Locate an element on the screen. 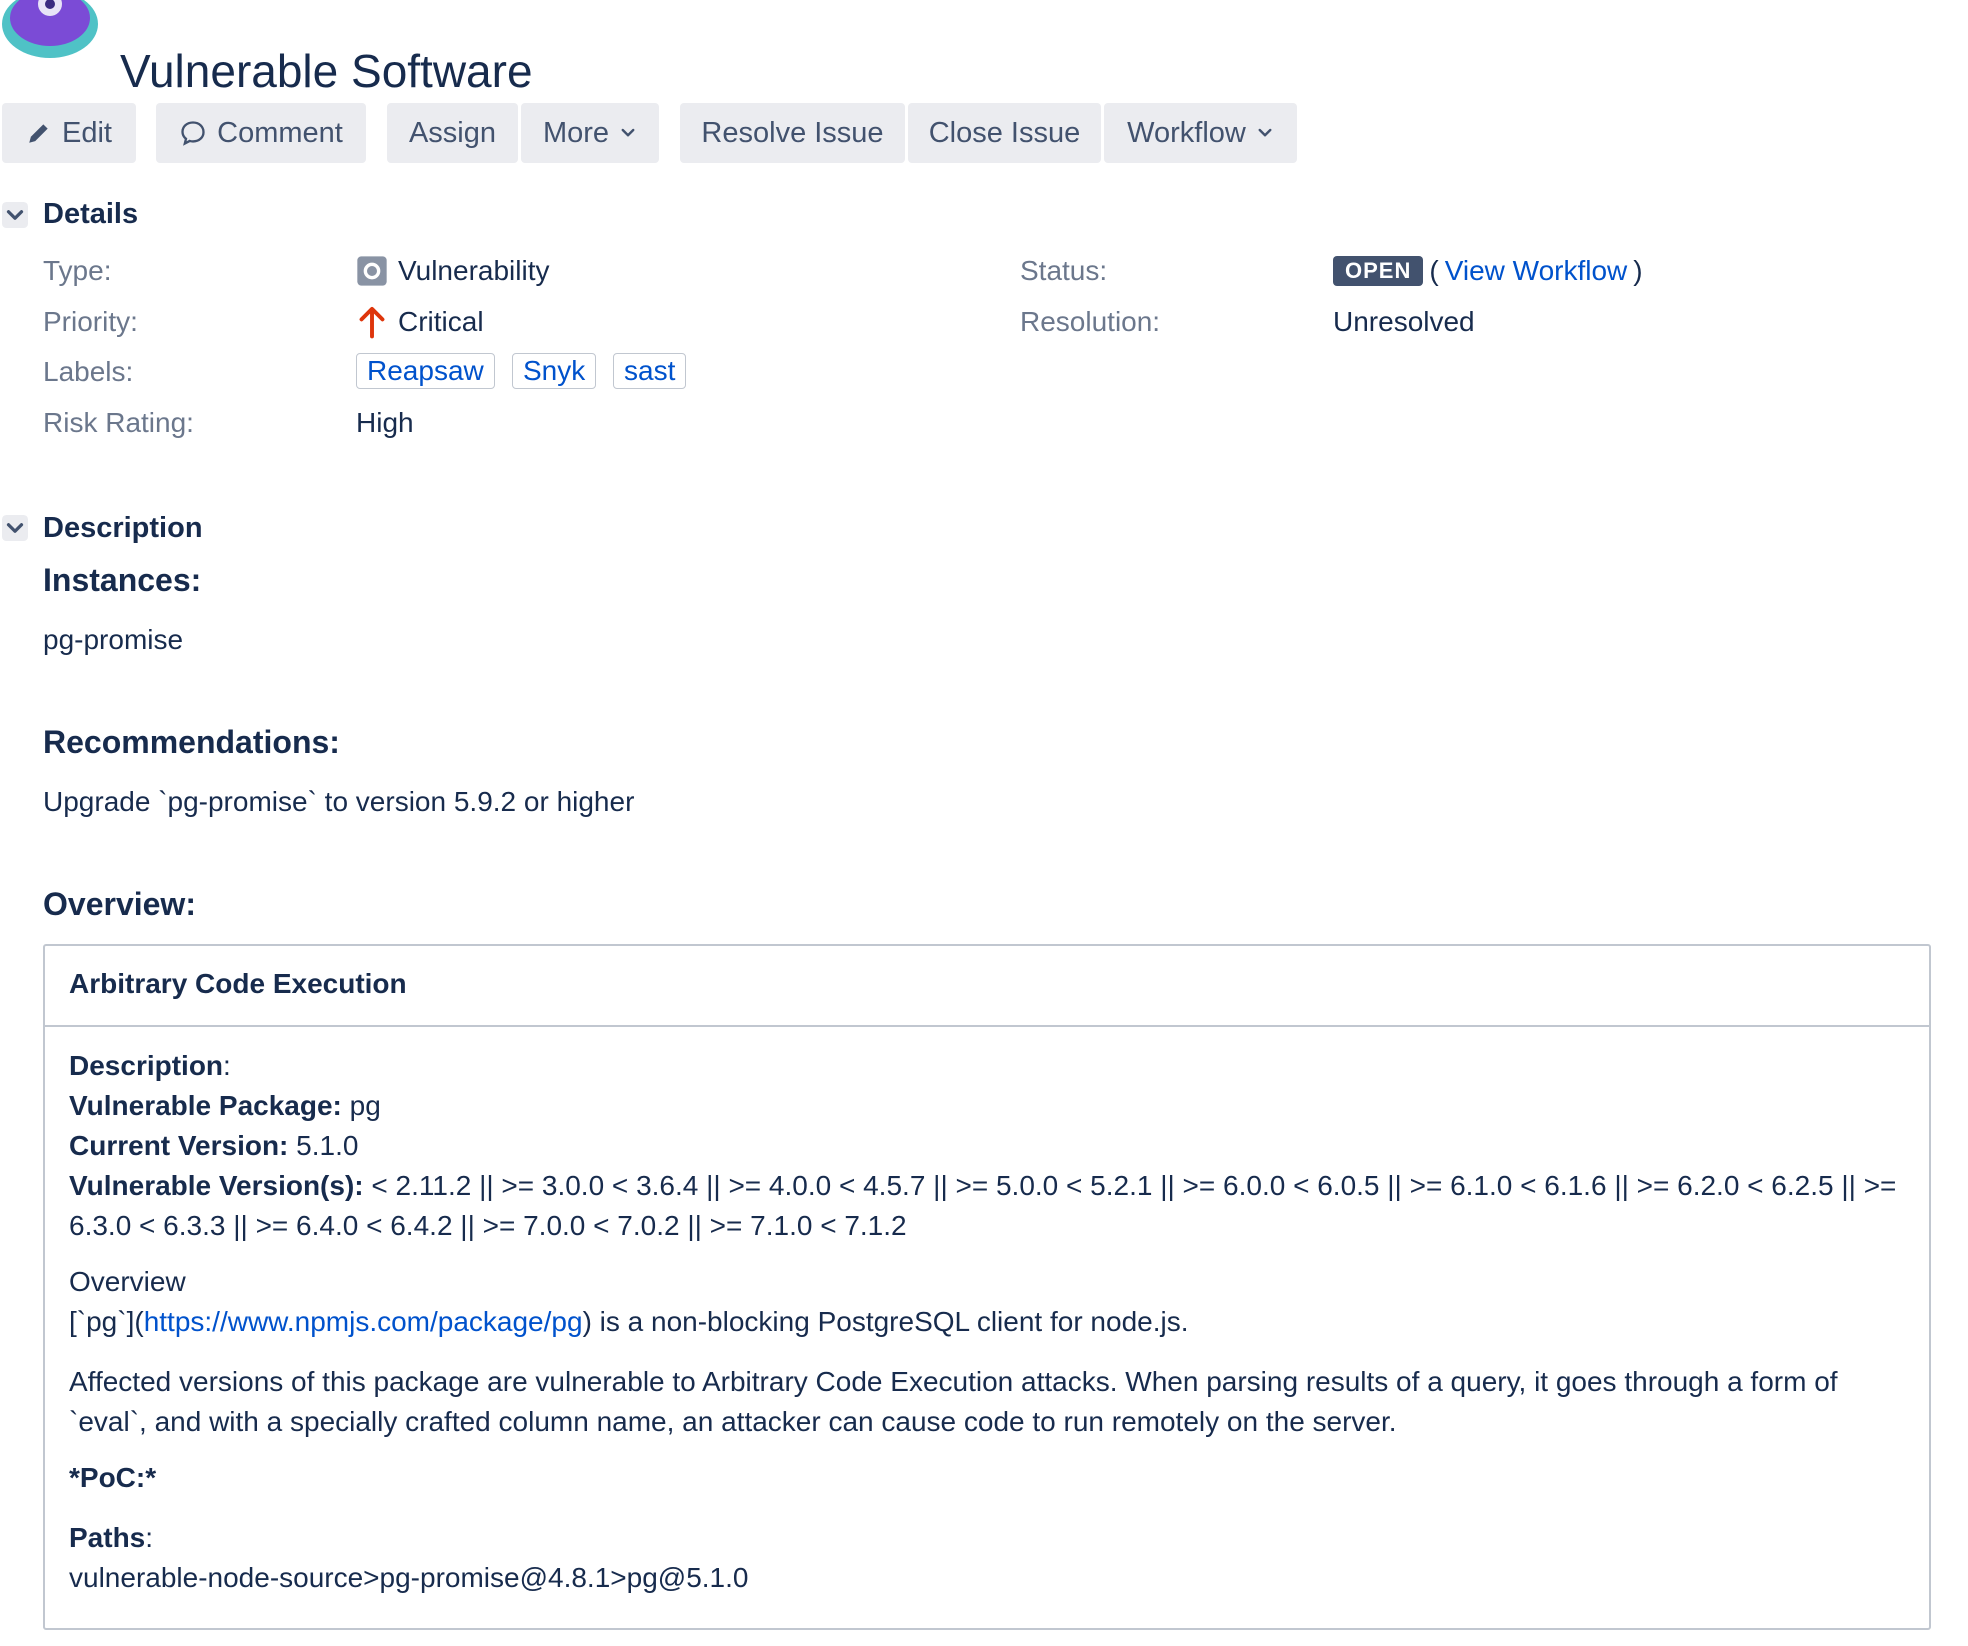  vulnerable-package-label: Vulnerable Package: is located at coordinates (205, 1105).